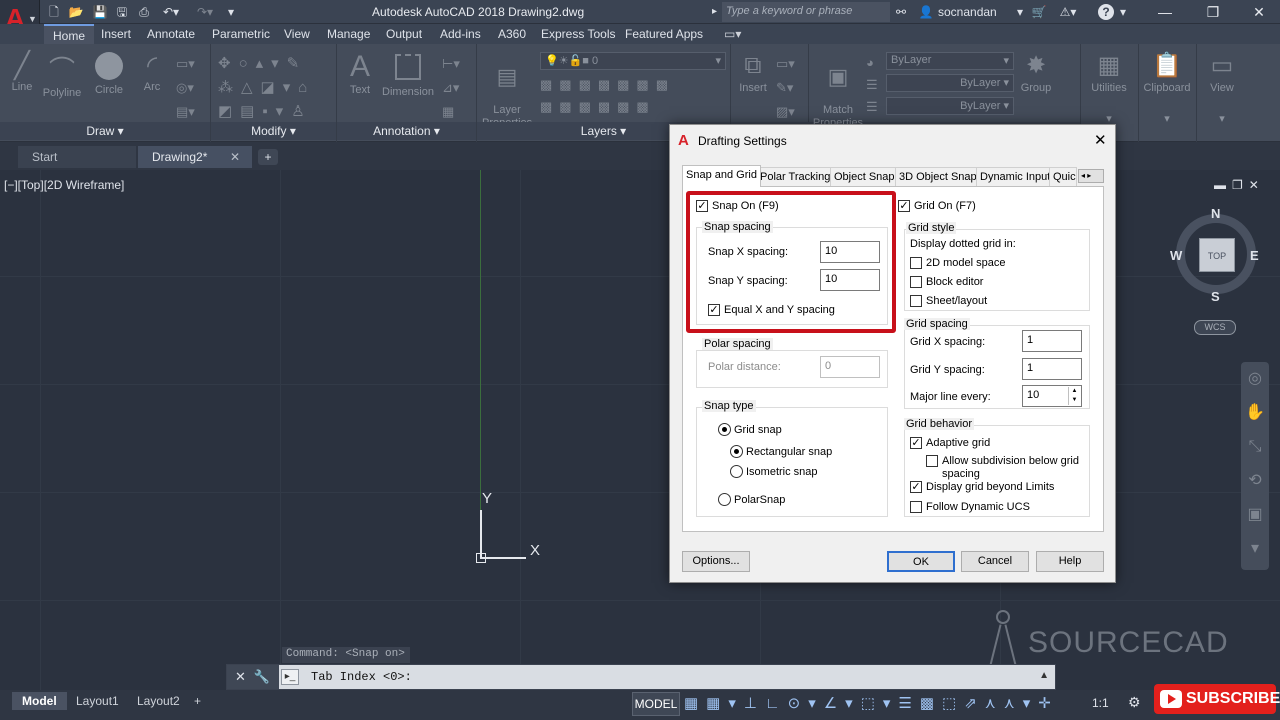 The width and height of the screenshot is (1280, 720). Describe the element at coordinates (268, 157) in the screenshot. I see `new-tab-button: +` at that location.